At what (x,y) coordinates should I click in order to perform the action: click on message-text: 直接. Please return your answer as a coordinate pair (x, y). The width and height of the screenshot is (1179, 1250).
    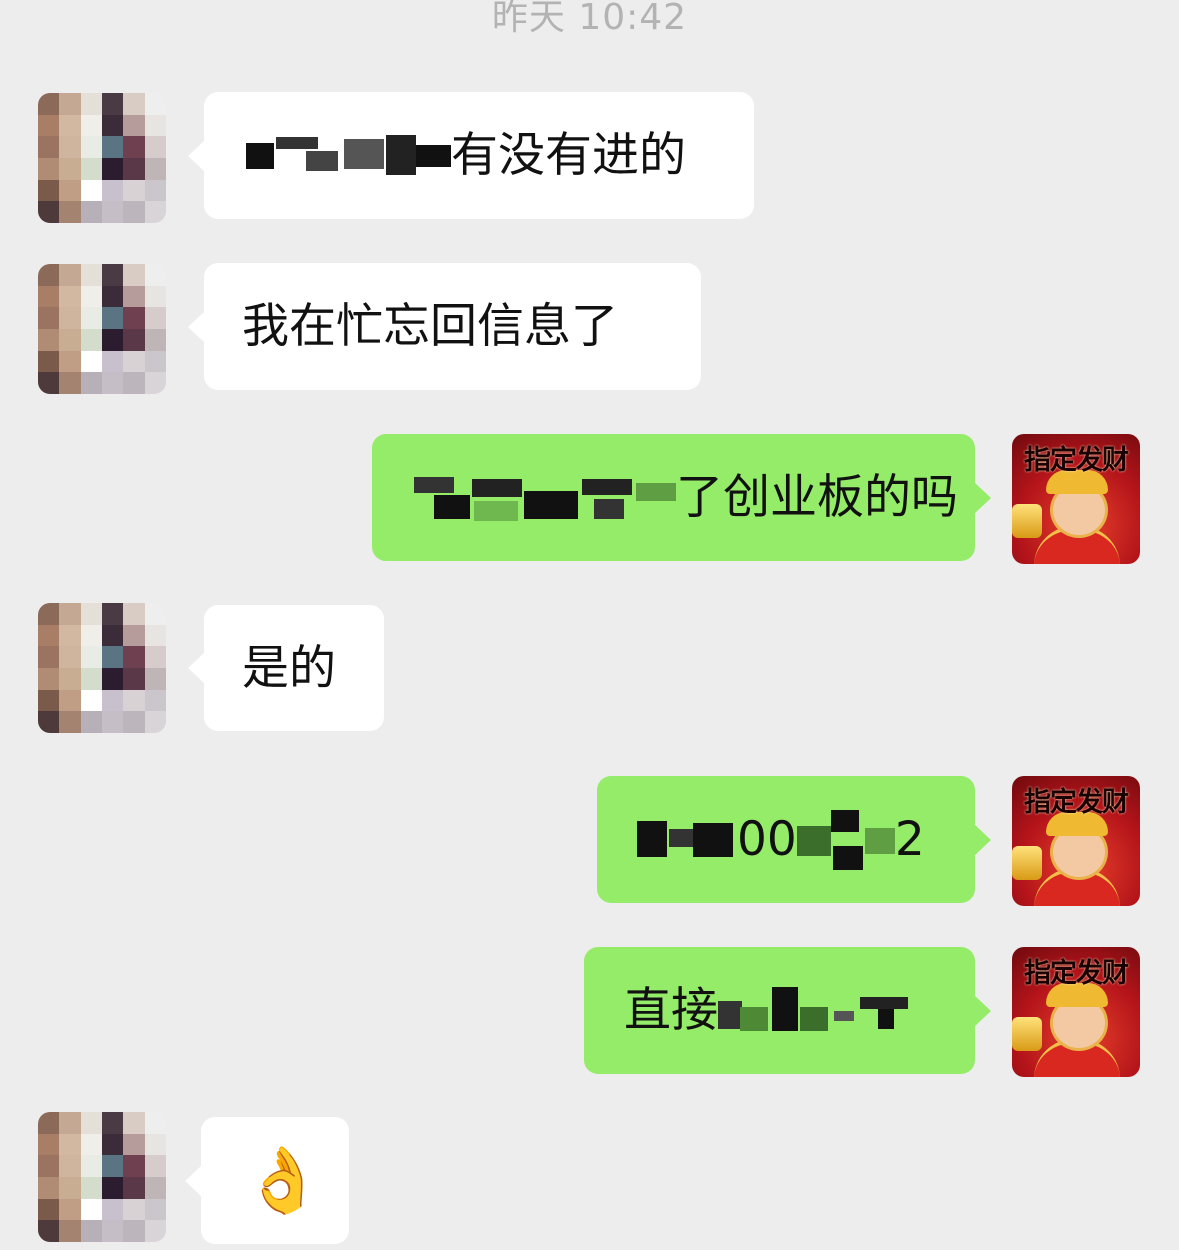
    Looking at the image, I should click on (671, 1010).